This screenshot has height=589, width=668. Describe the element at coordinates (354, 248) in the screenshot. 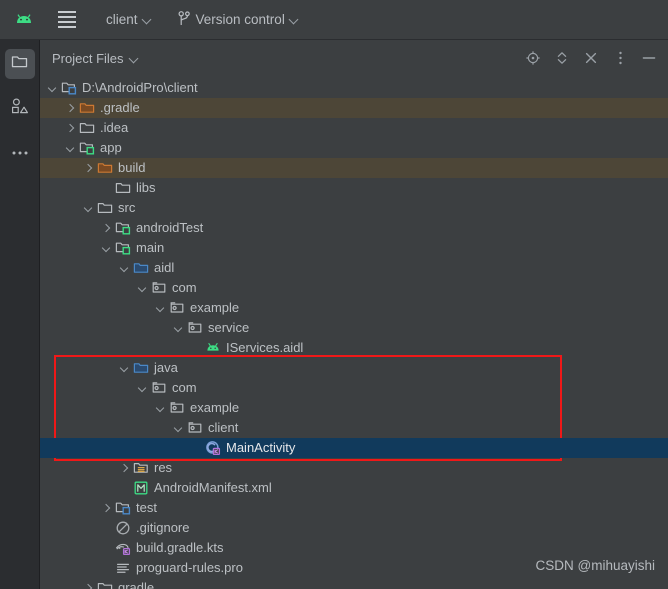

I see `tree-row: main` at that location.